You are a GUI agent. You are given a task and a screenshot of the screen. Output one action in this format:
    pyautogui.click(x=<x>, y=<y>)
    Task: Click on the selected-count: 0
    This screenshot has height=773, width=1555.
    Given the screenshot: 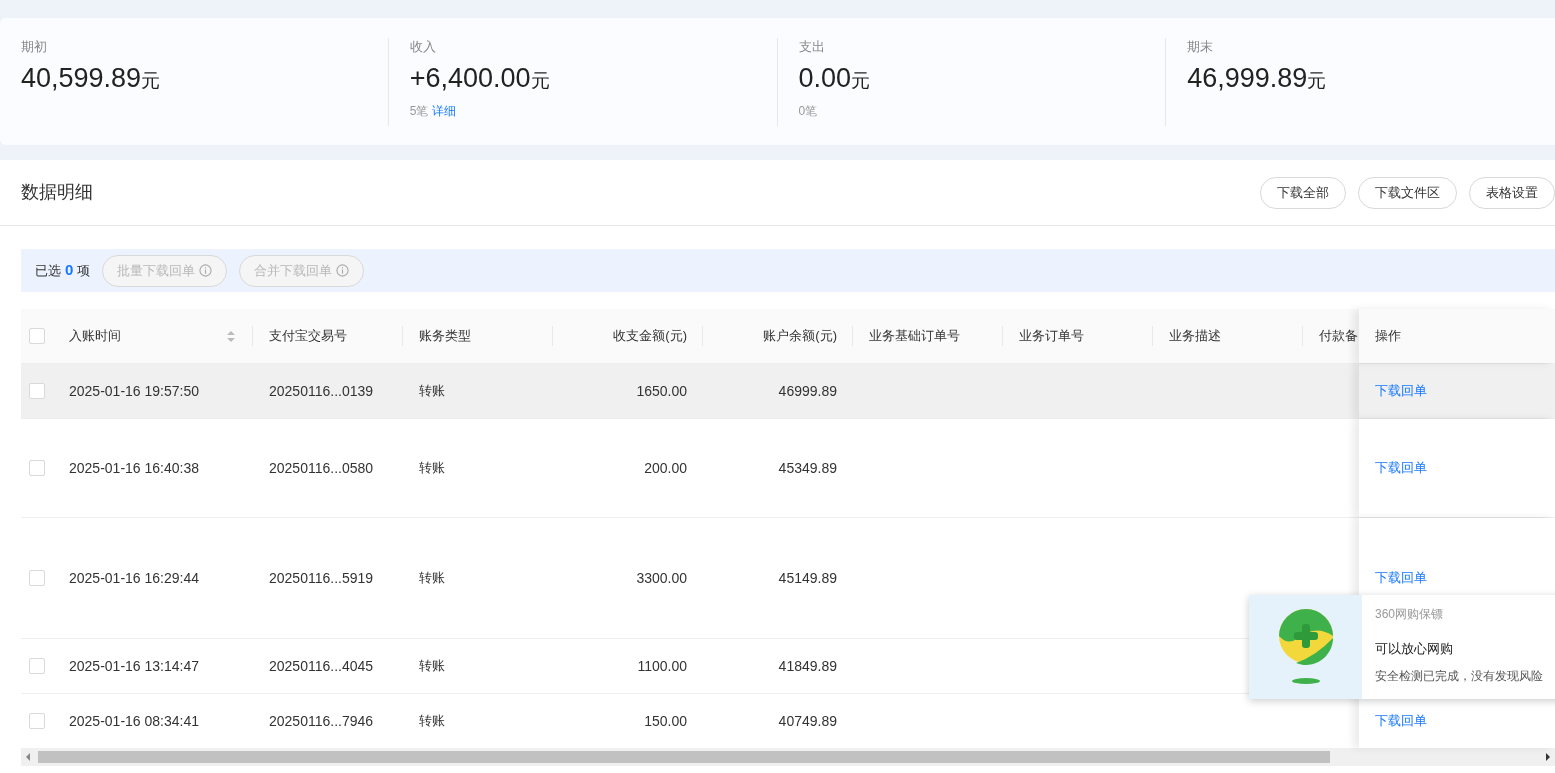 What is the action you would take?
    pyautogui.click(x=69, y=270)
    